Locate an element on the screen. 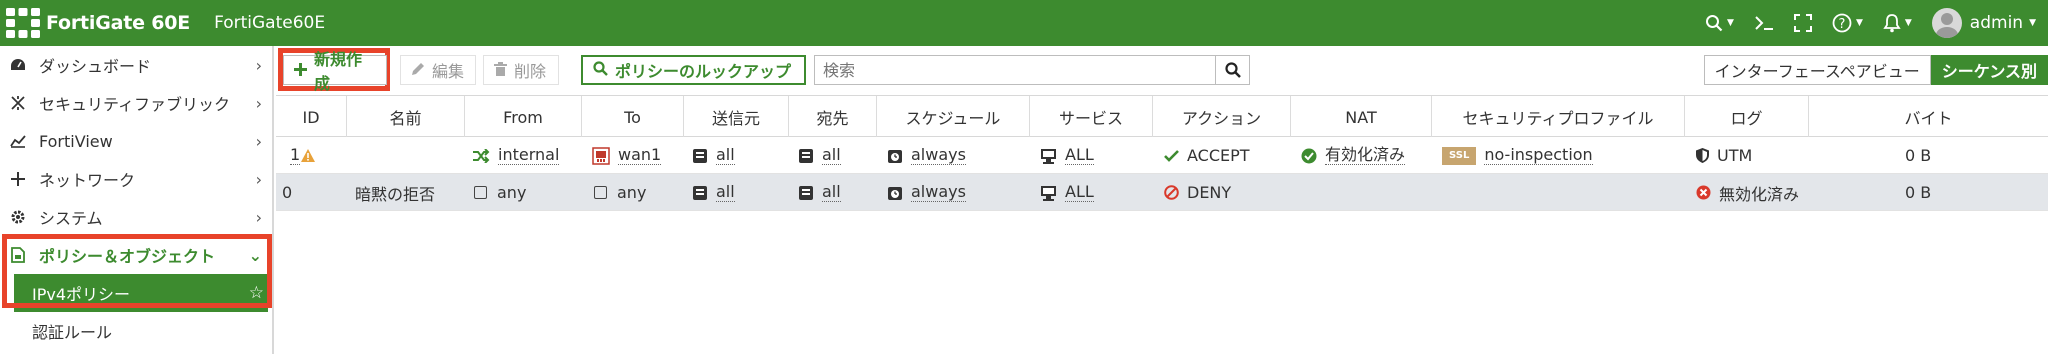 This screenshot has height=354, width=2048. delete-button: 削除 is located at coordinates (521, 70).